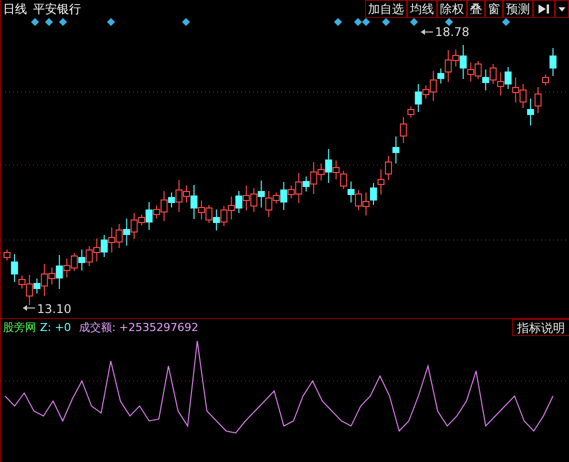 This screenshot has width=569, height=462. What do you see at coordinates (19, 327) in the screenshot?
I see `indicator-name: 股旁网` at bounding box center [19, 327].